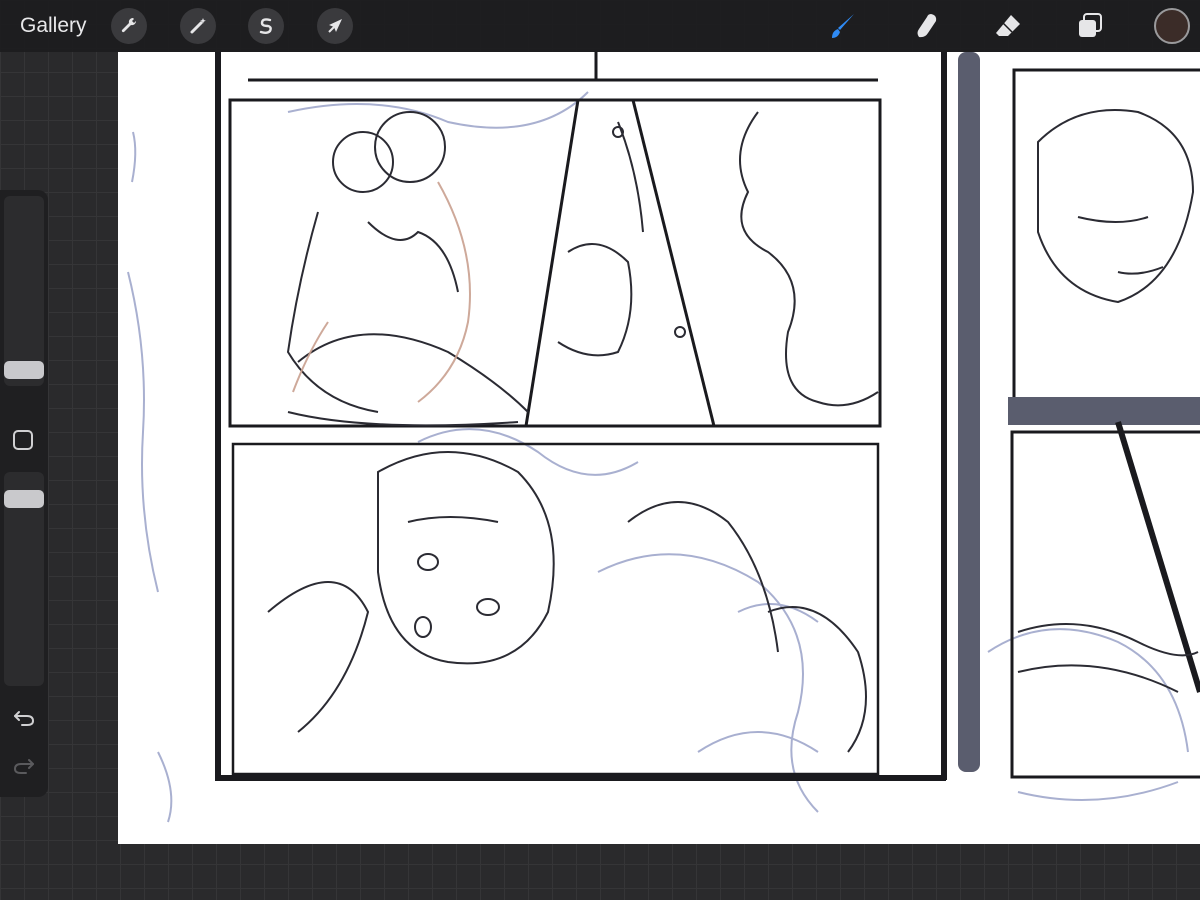 Image resolution: width=1200 pixels, height=900 pixels. I want to click on gallery-button: Gallery, so click(53, 26).